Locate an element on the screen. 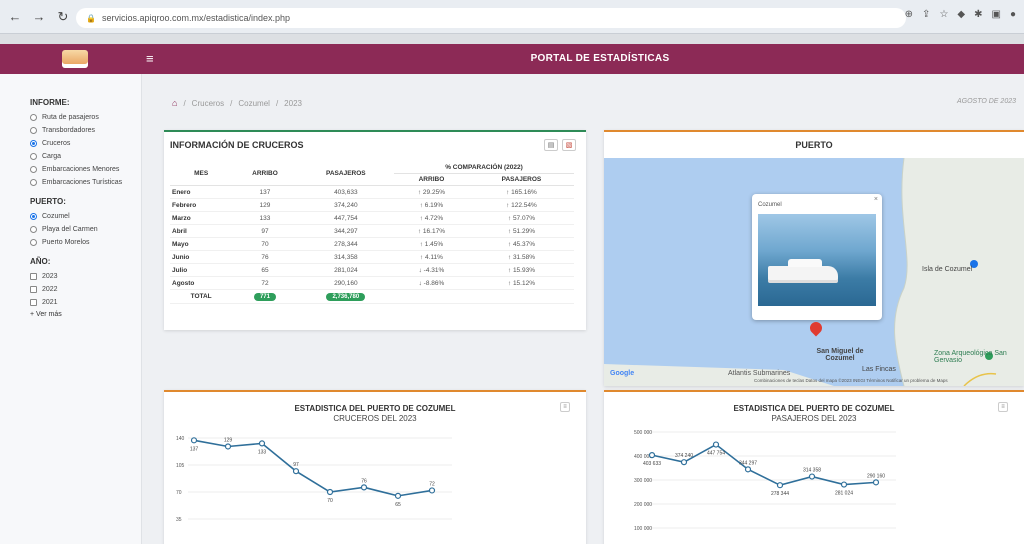 This screenshot has width=1024, height=544. sidebar-option: 2022 is located at coordinates (85, 289).